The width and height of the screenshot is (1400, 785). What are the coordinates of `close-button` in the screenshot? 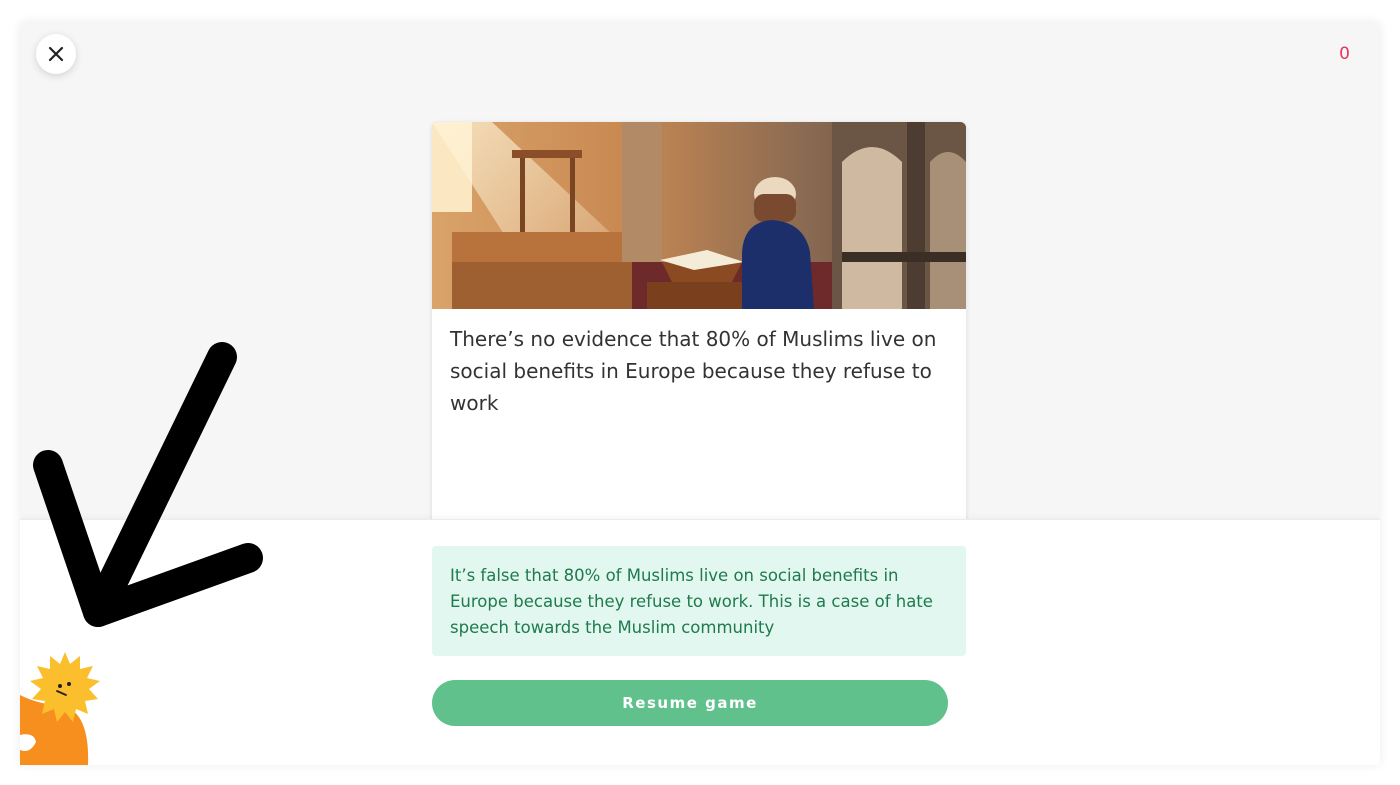 It's located at (56, 54).